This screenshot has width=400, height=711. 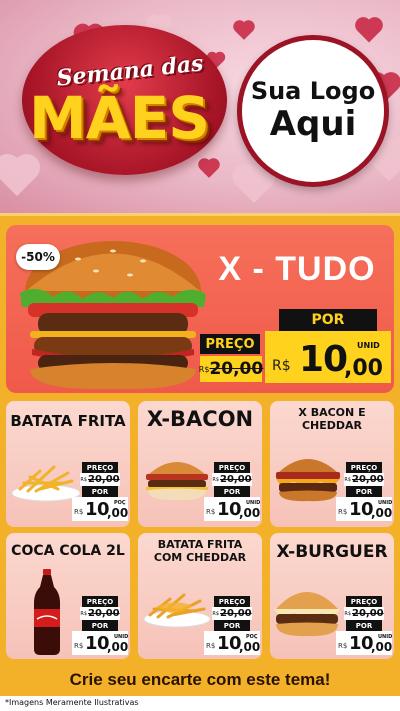 What do you see at coordinates (68, 421) in the screenshot?
I see `product-name: BATATA FRITA` at bounding box center [68, 421].